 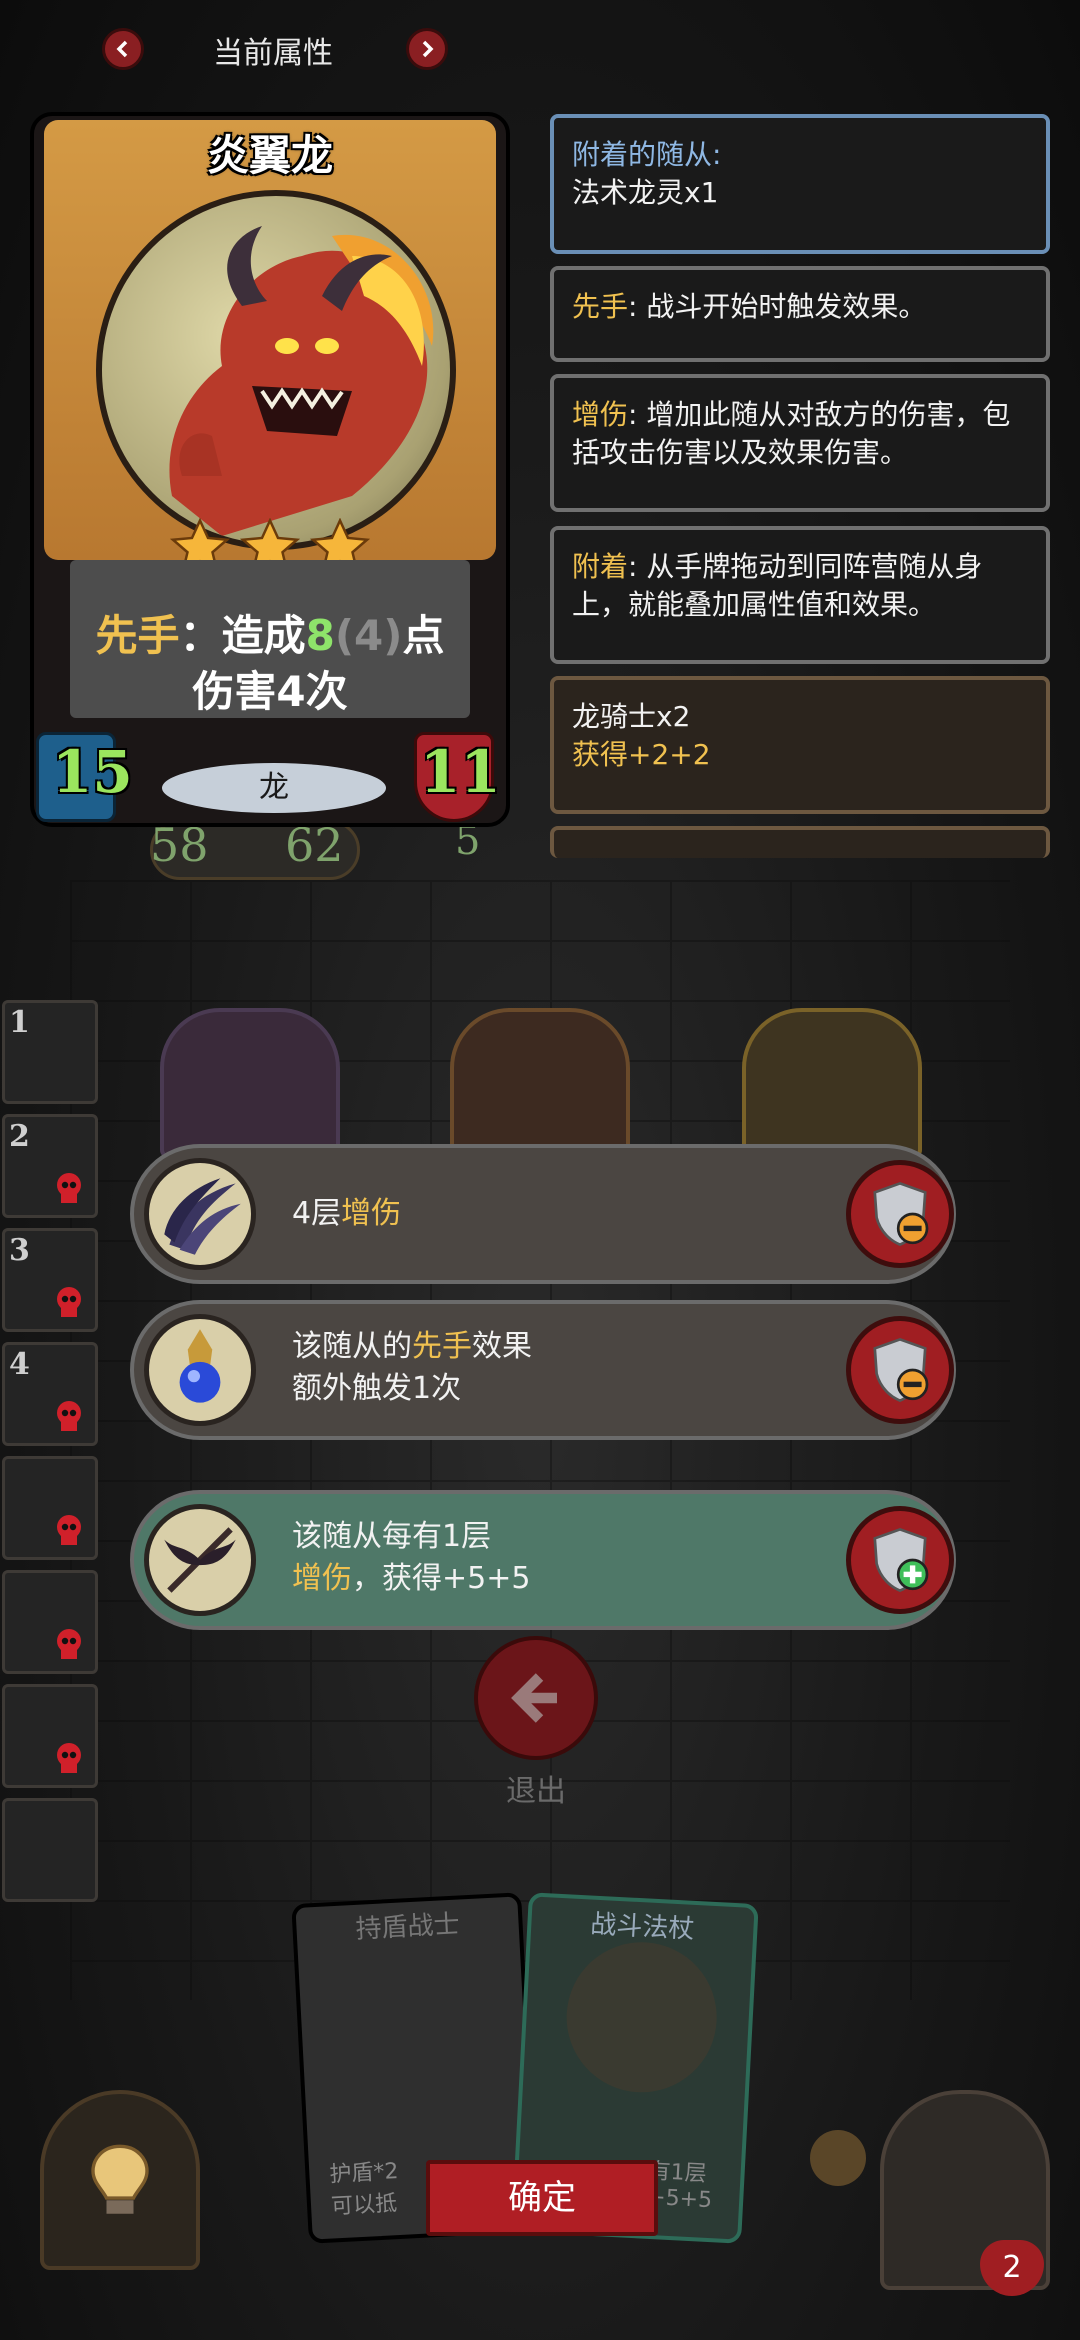 I want to click on attached-value: 法术龙灵x1, so click(x=645, y=192).